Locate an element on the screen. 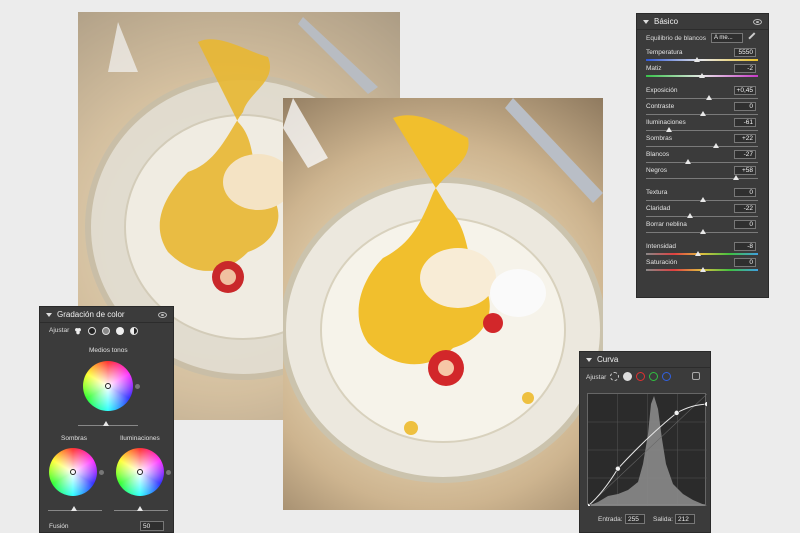  white-balance-label: Equilibrio de blancos is located at coordinates (676, 38).